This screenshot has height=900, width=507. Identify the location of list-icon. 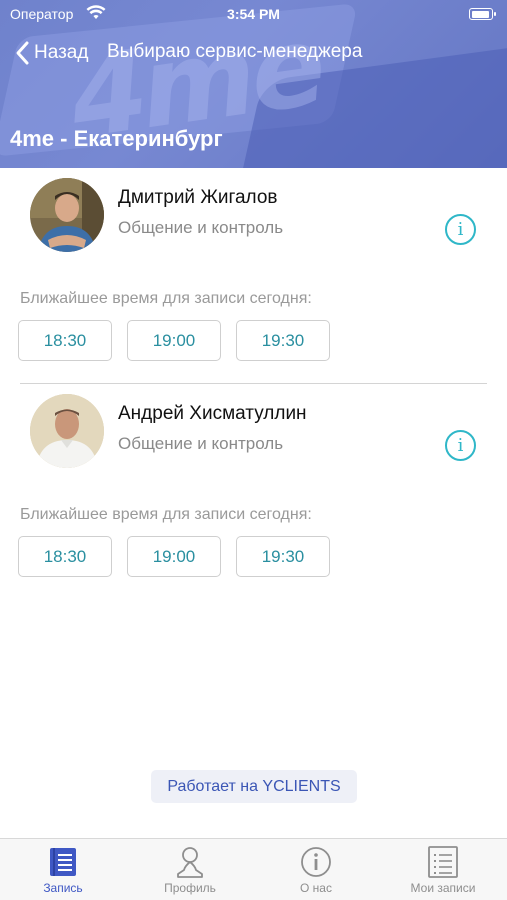
(443, 862).